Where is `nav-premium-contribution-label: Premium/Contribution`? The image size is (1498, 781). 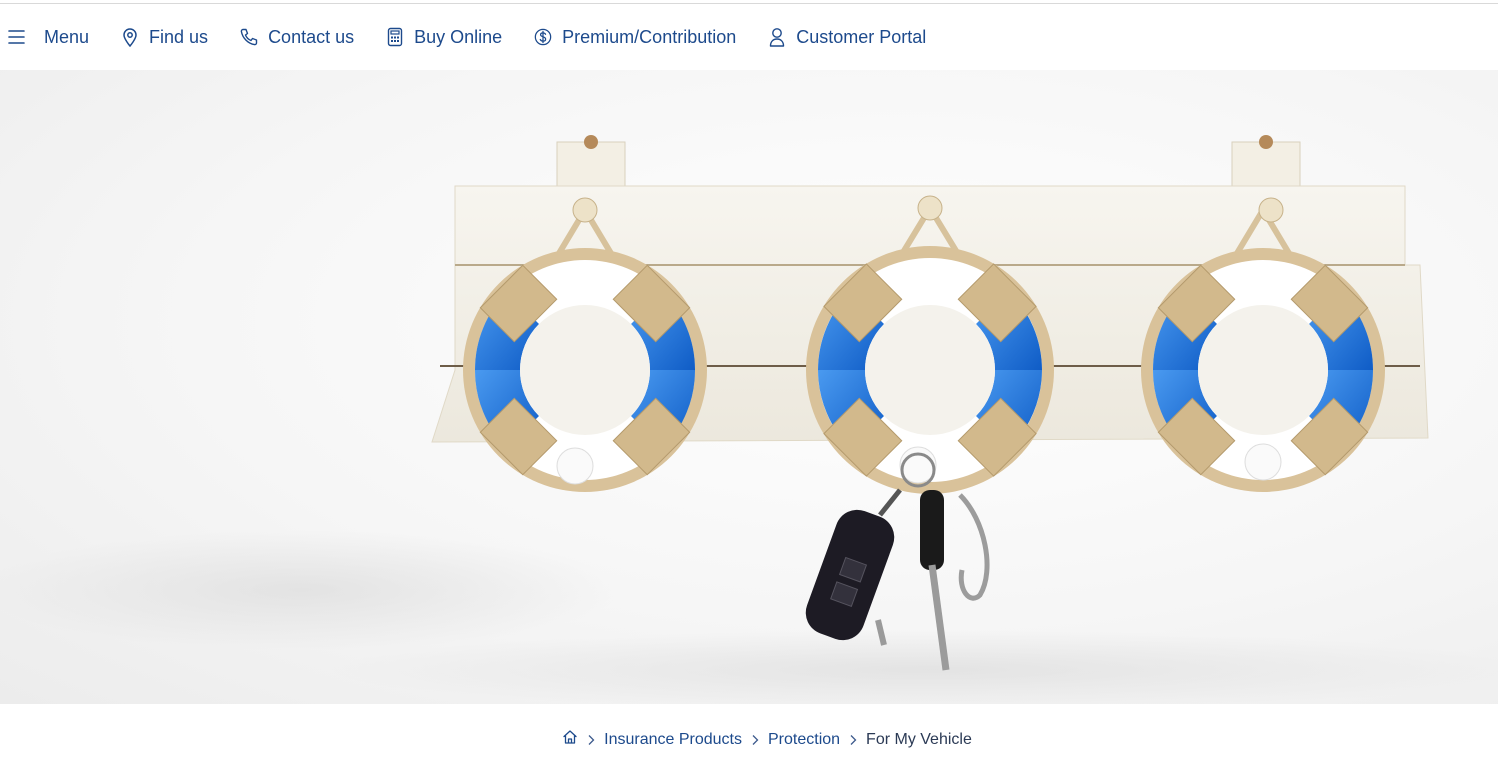
nav-premium-contribution-label: Premium/Contribution is located at coordinates (649, 36).